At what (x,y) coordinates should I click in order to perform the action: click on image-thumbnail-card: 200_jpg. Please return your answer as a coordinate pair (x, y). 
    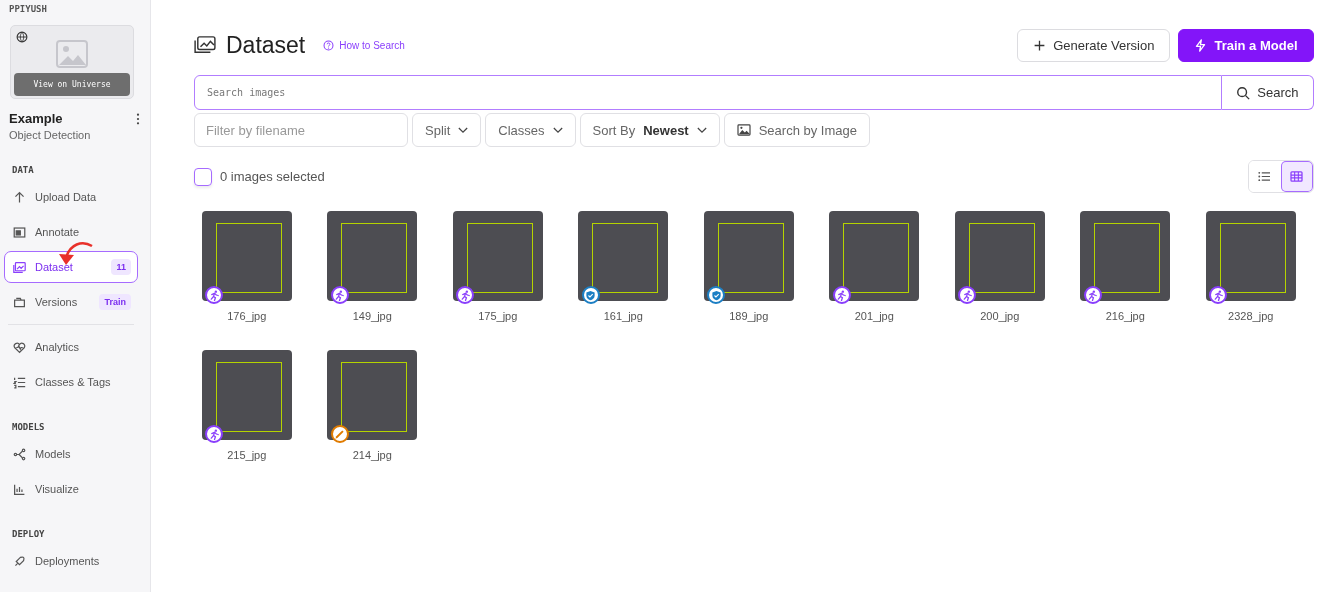
    Looking at the image, I should click on (1000, 266).